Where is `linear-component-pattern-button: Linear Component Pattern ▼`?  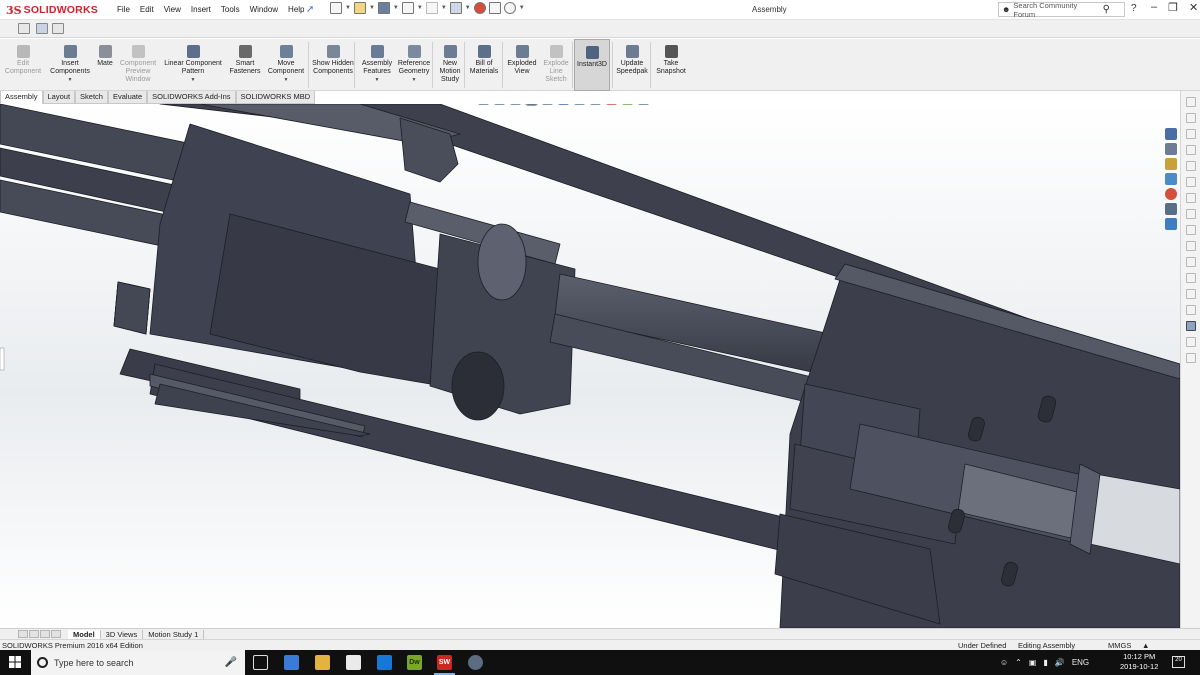 linear-component-pattern-button: Linear Component Pattern ▼ is located at coordinates (193, 65).